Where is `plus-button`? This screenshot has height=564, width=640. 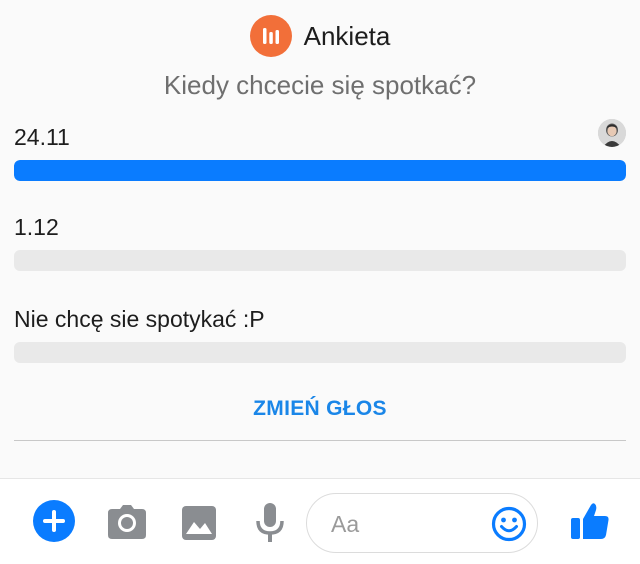 plus-button is located at coordinates (54, 521).